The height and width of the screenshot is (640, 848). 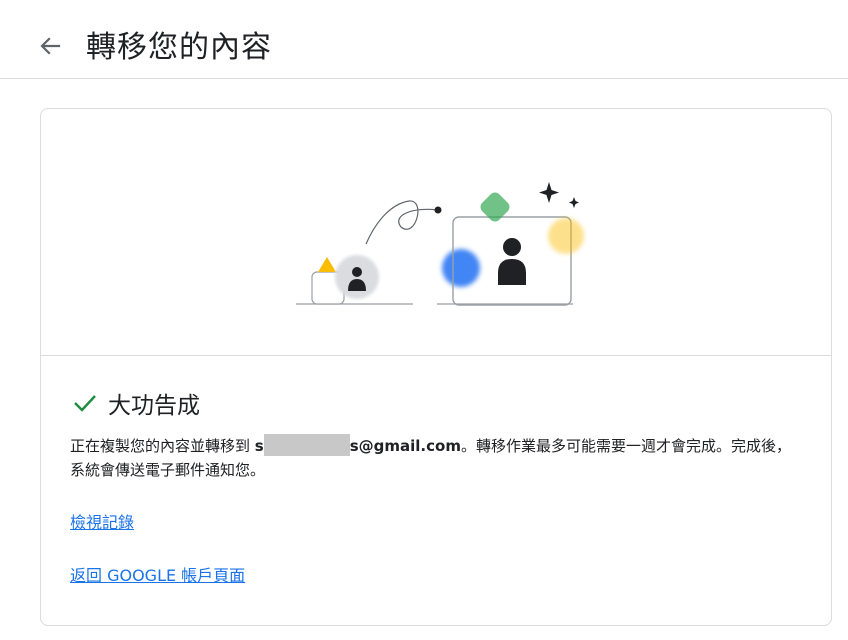 I want to click on green-diamond-shape, so click(x=495, y=207).